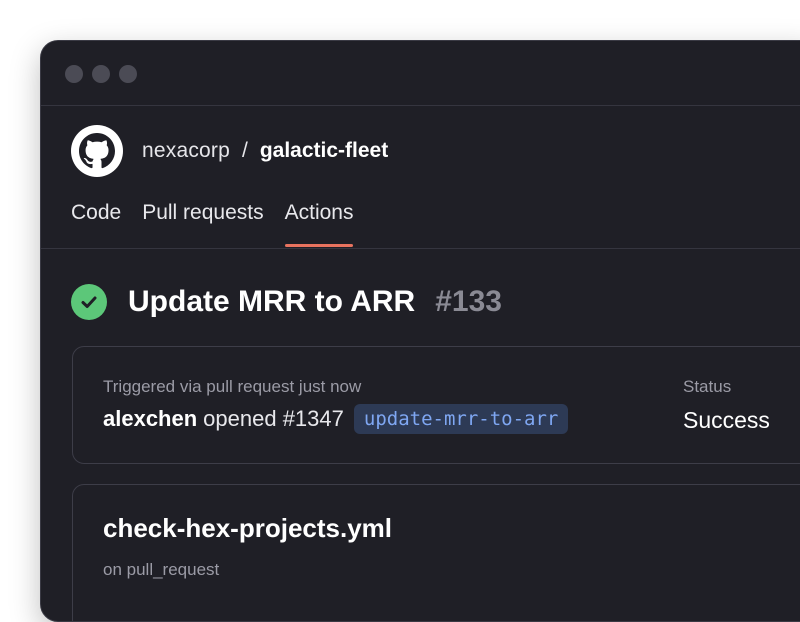  Describe the element at coordinates (461, 419) in the screenshot. I see `branch-badge: update-mrr-to-arr` at that location.